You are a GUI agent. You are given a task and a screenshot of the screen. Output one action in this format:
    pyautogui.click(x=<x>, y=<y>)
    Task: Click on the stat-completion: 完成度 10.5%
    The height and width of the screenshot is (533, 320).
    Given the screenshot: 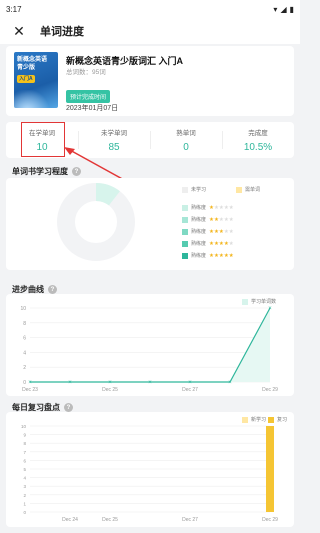 What is the action you would take?
    pyautogui.click(x=258, y=140)
    